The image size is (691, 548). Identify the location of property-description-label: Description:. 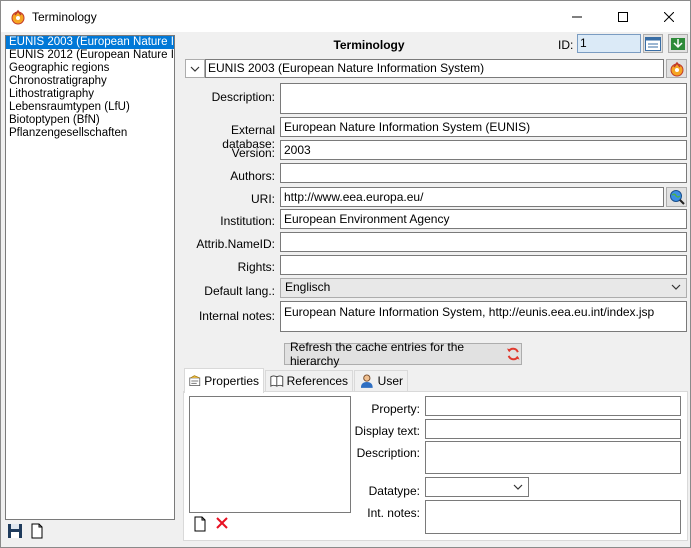
(388, 453).